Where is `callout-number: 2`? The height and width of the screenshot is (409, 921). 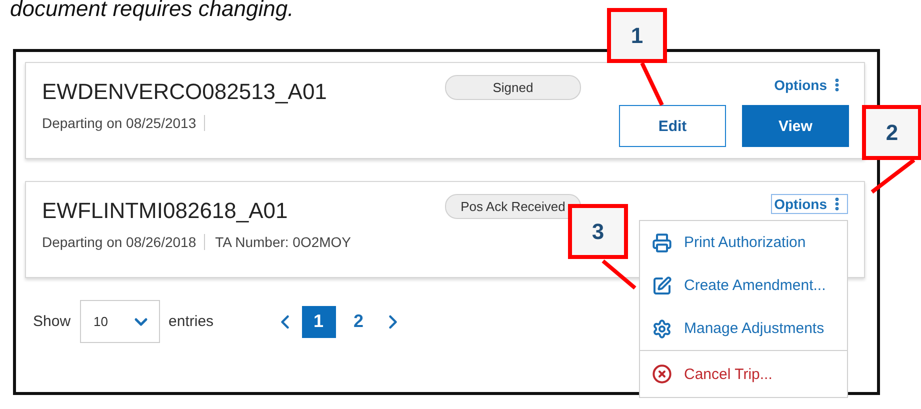
callout-number: 2 is located at coordinates (891, 132).